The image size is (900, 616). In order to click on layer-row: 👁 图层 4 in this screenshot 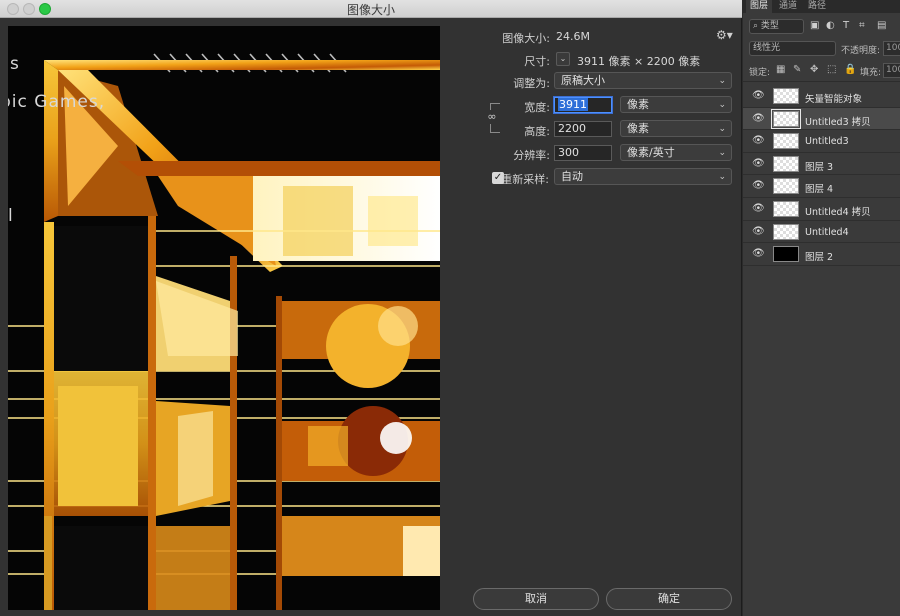, I will do `click(821, 186)`.